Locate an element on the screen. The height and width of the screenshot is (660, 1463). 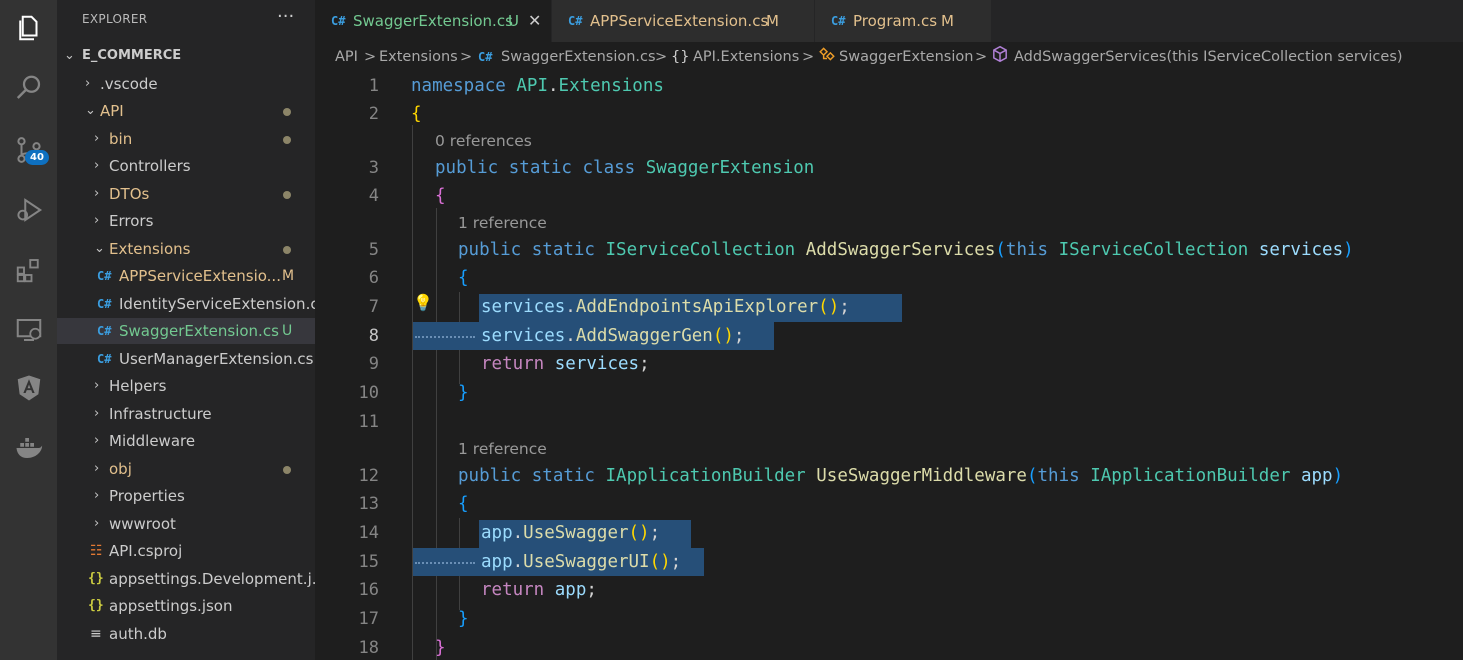
tree-item-usermanagerextension: C# UserManagerExtension.cs is located at coordinates (186, 359).